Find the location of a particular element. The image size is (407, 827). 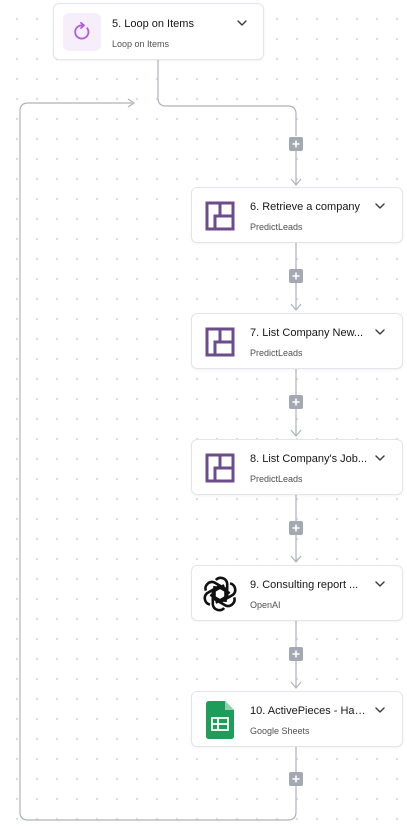

step-card-loop-on-items: 5. Loop on Items Loop on Items is located at coordinates (158, 31).